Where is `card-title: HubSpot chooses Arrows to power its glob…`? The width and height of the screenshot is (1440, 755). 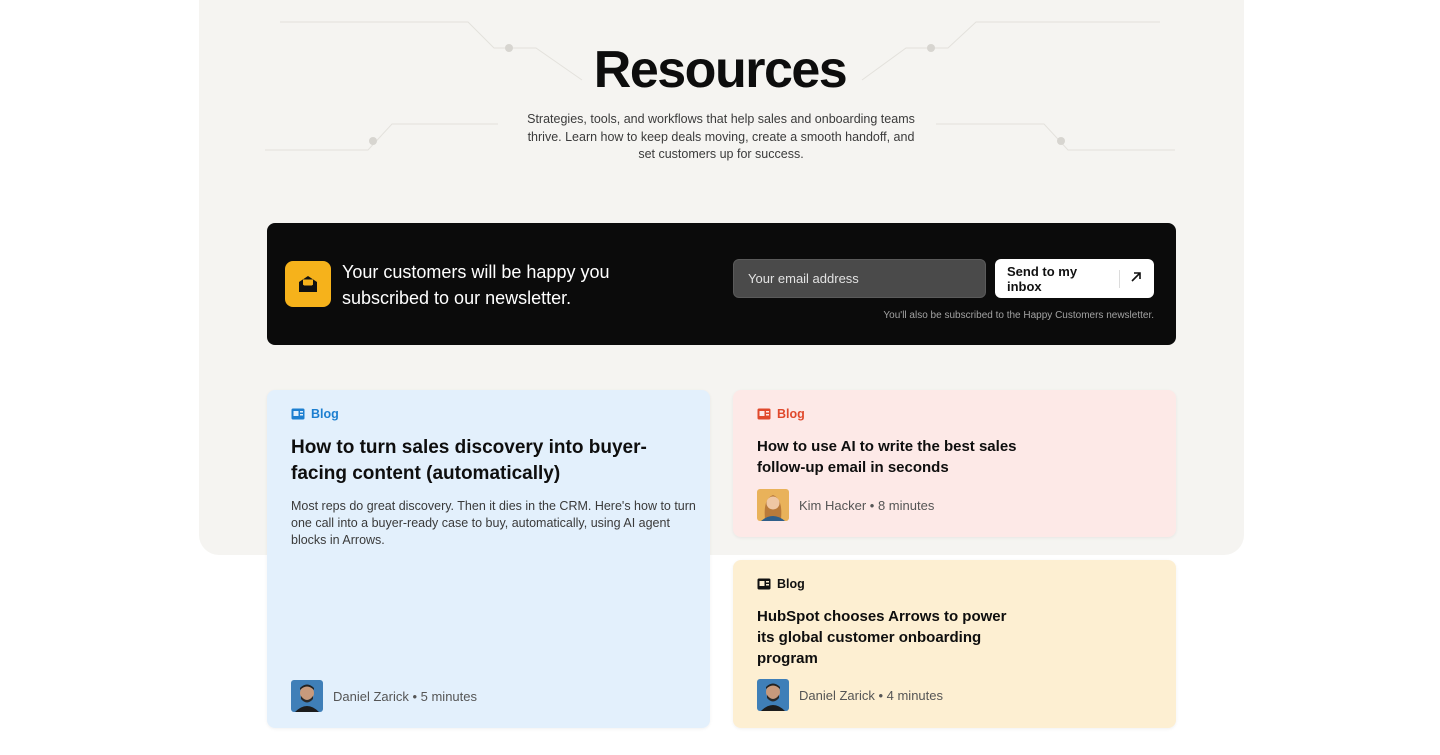
card-title: HubSpot chooses Arrows to power its glob… is located at coordinates (887, 637).